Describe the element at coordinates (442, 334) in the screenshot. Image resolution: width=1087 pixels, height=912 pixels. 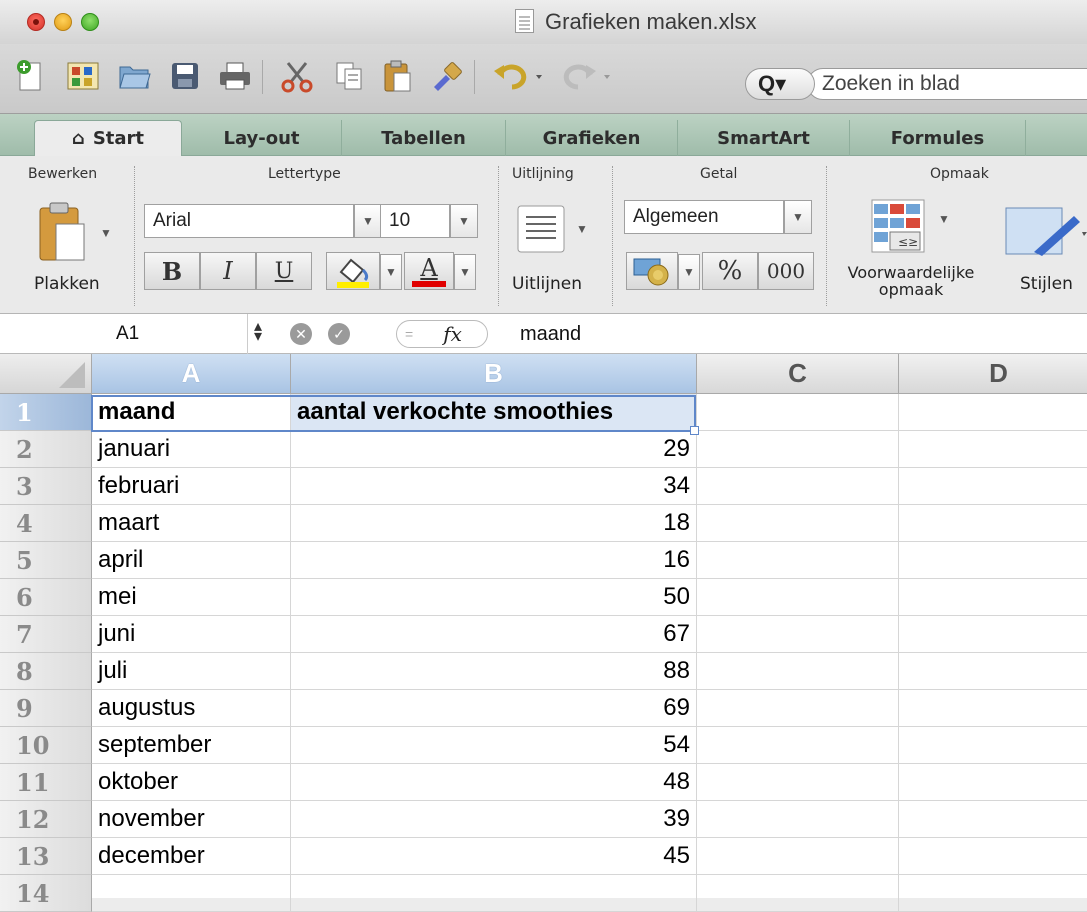
I see `insert-function-button: = fx` at that location.